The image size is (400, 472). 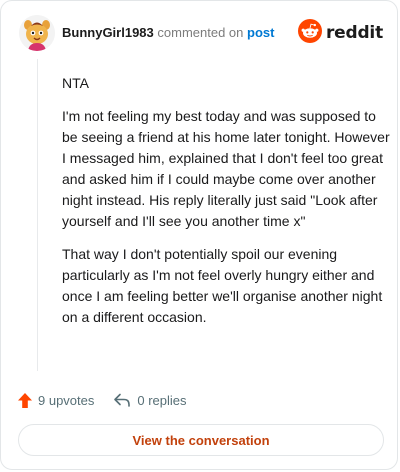 I want to click on comment-attribution: BunnyGirl1983 commented on post, so click(x=168, y=33).